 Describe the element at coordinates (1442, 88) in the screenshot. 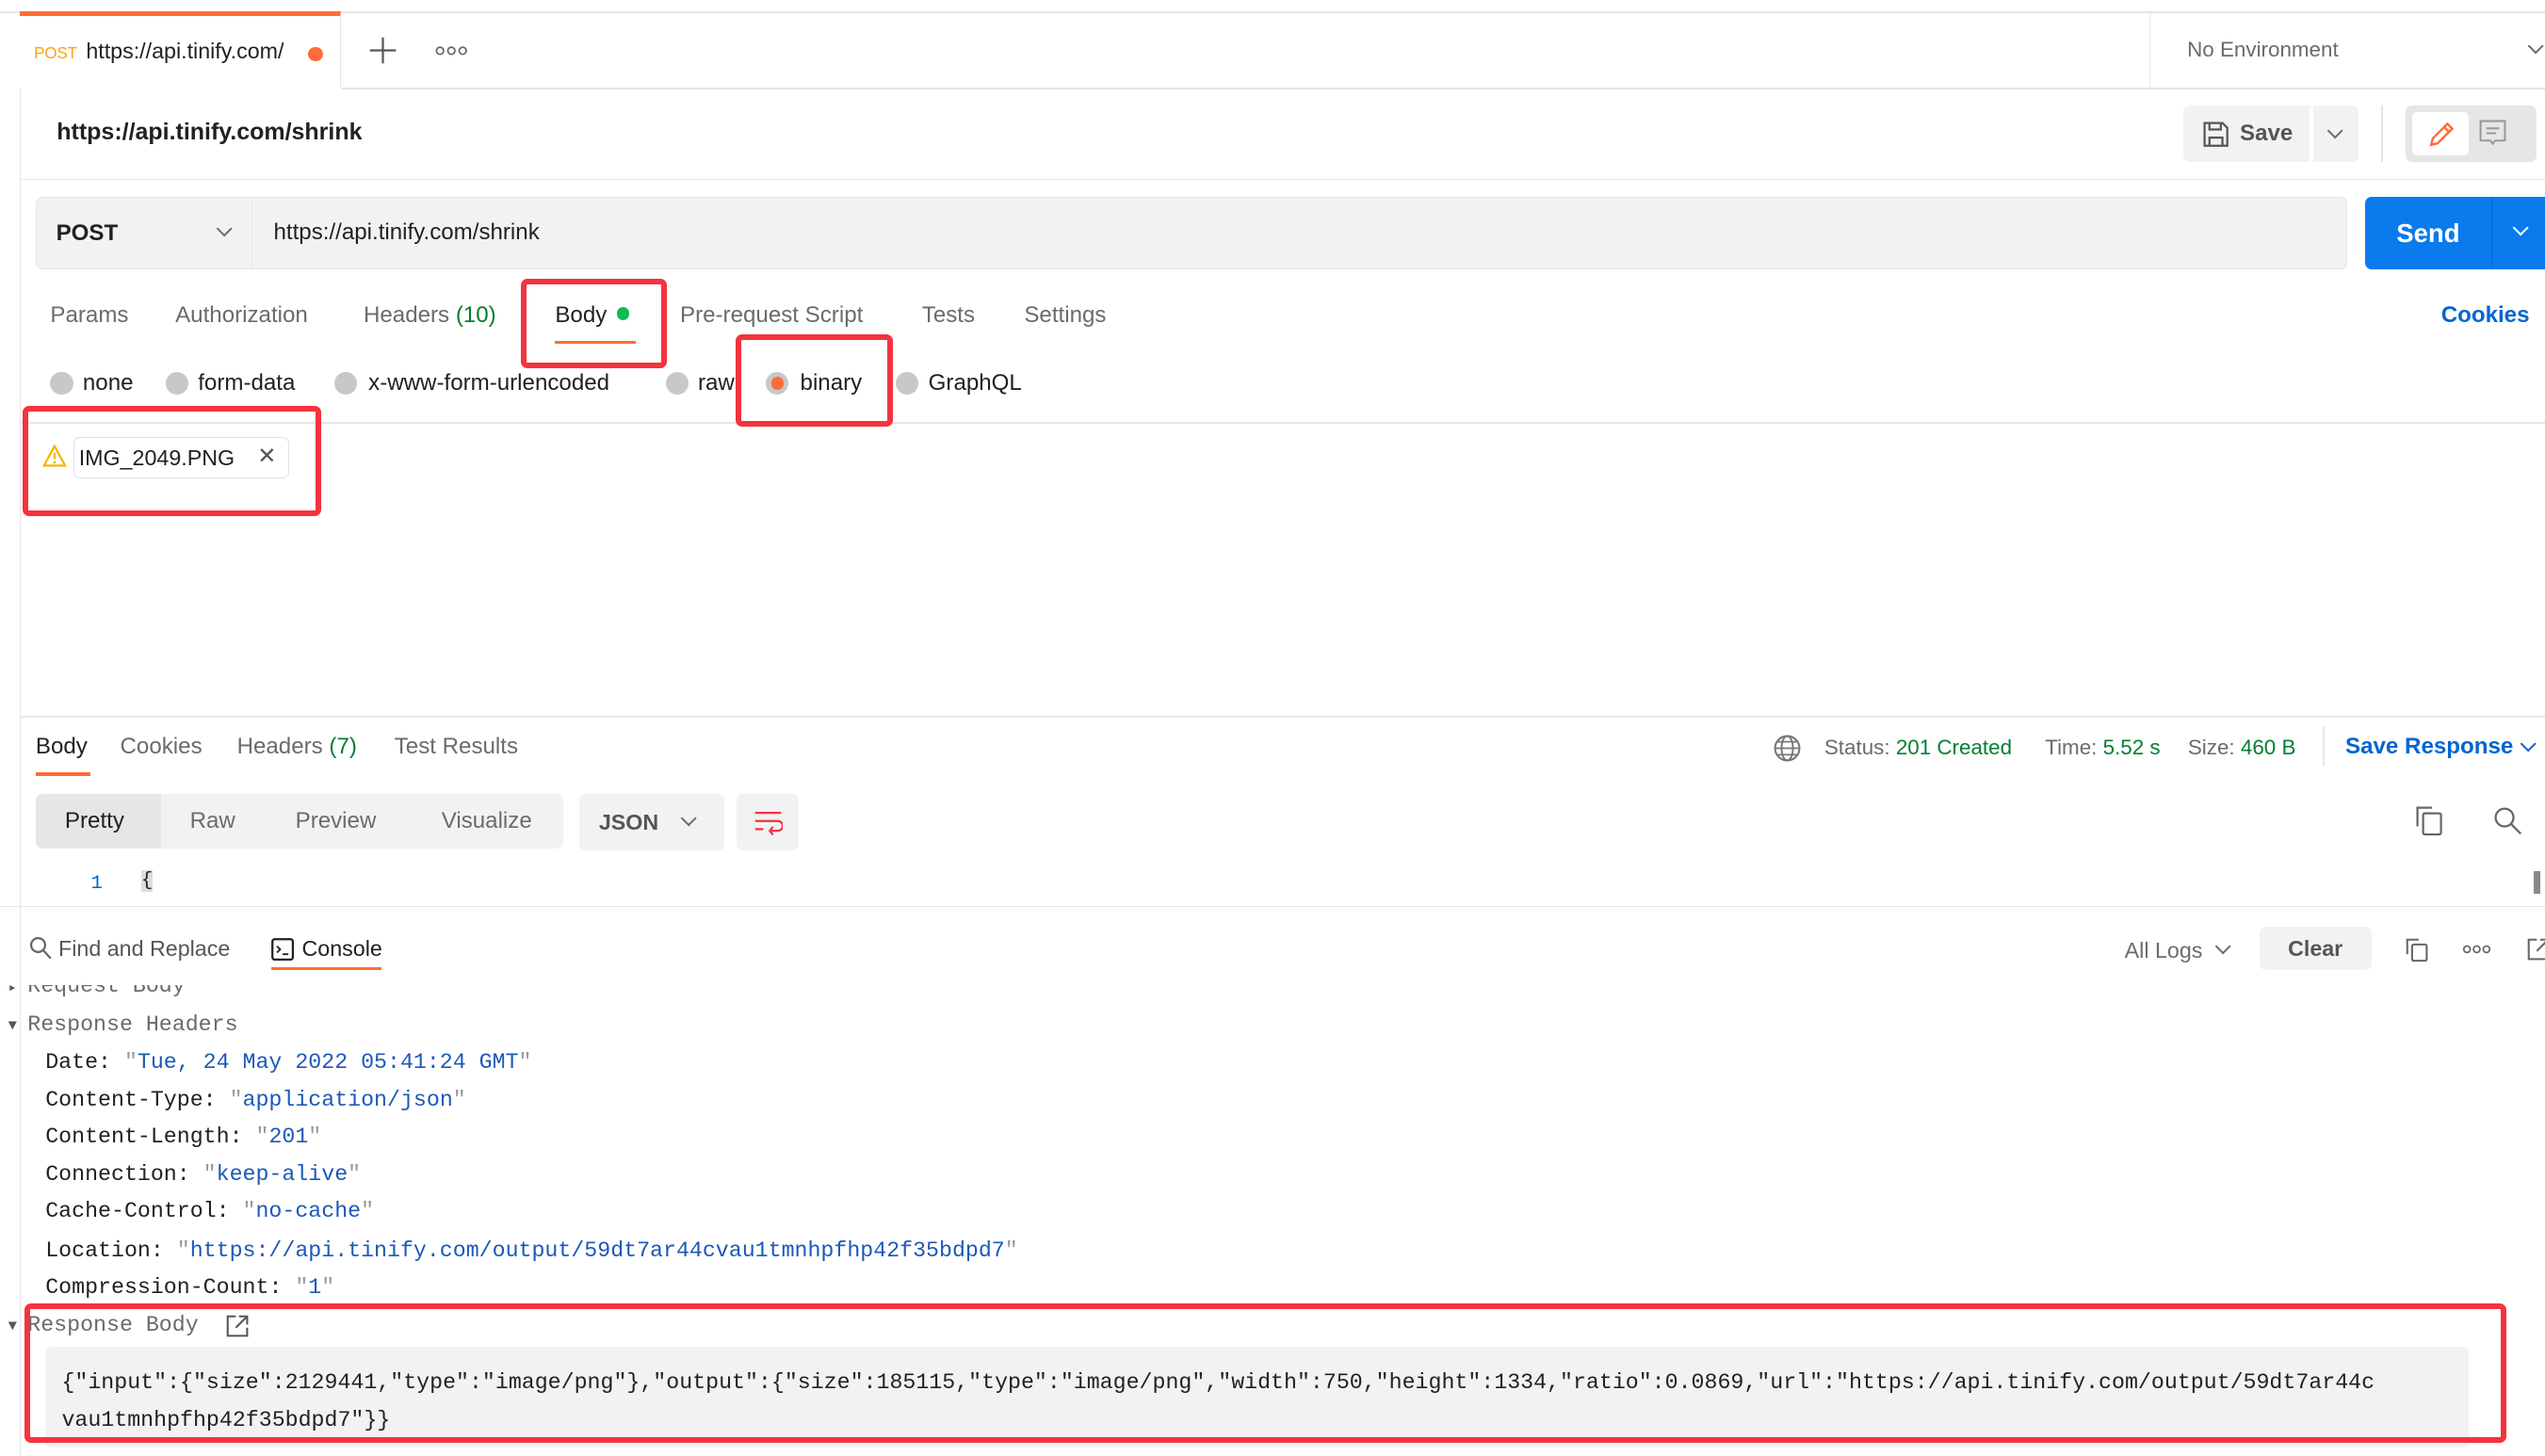

I see `tab-bar-divider` at that location.